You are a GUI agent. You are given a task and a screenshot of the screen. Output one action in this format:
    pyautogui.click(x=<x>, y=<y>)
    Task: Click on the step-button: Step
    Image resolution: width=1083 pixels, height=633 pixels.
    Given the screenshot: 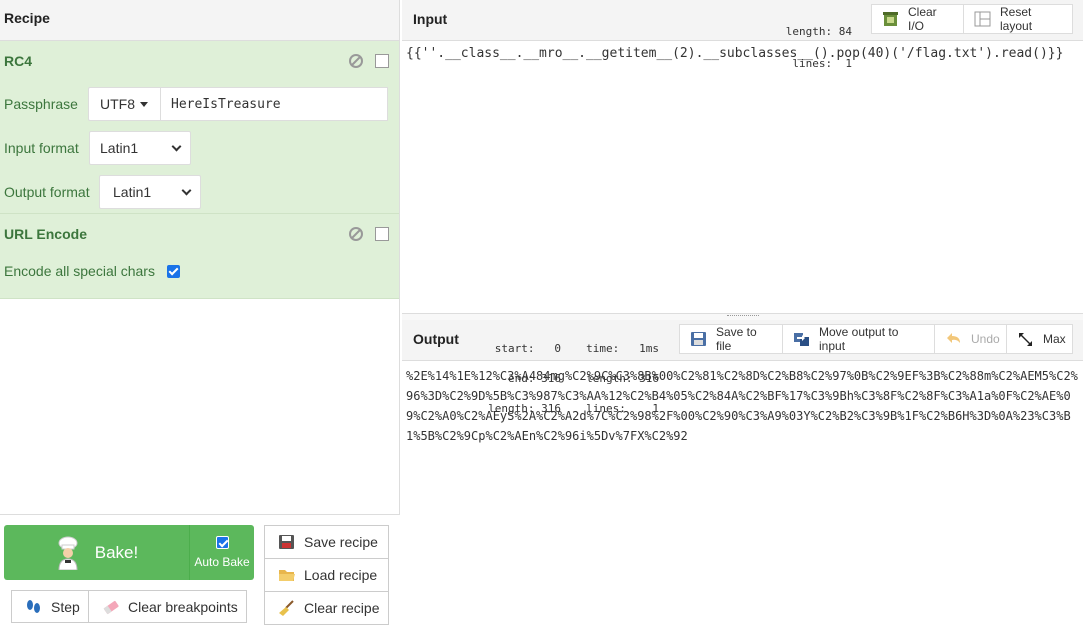 What is the action you would take?
    pyautogui.click(x=50, y=606)
    